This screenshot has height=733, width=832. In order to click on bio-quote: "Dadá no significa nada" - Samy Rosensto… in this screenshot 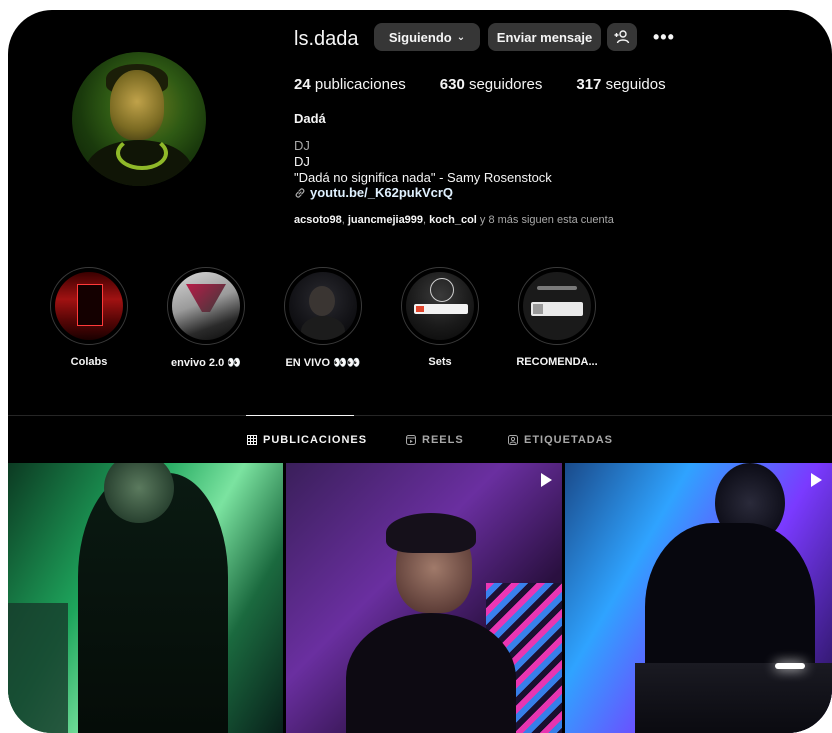, I will do `click(423, 177)`.